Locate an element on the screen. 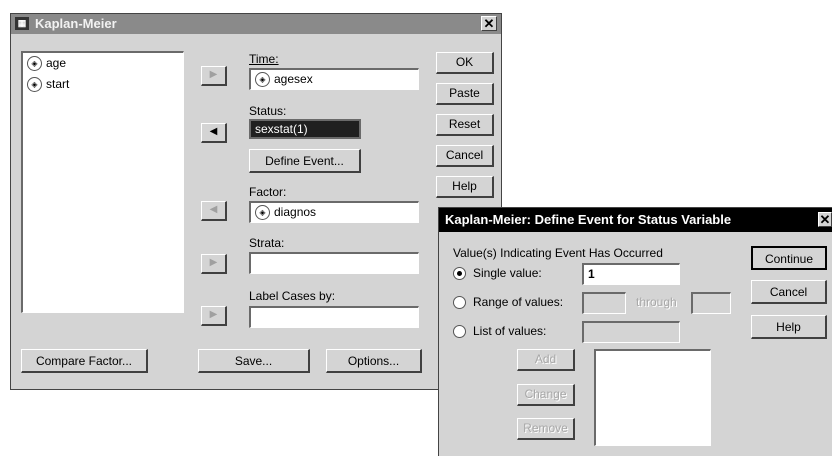 The height and width of the screenshot is (456, 832). ok-button: OK is located at coordinates (465, 63).